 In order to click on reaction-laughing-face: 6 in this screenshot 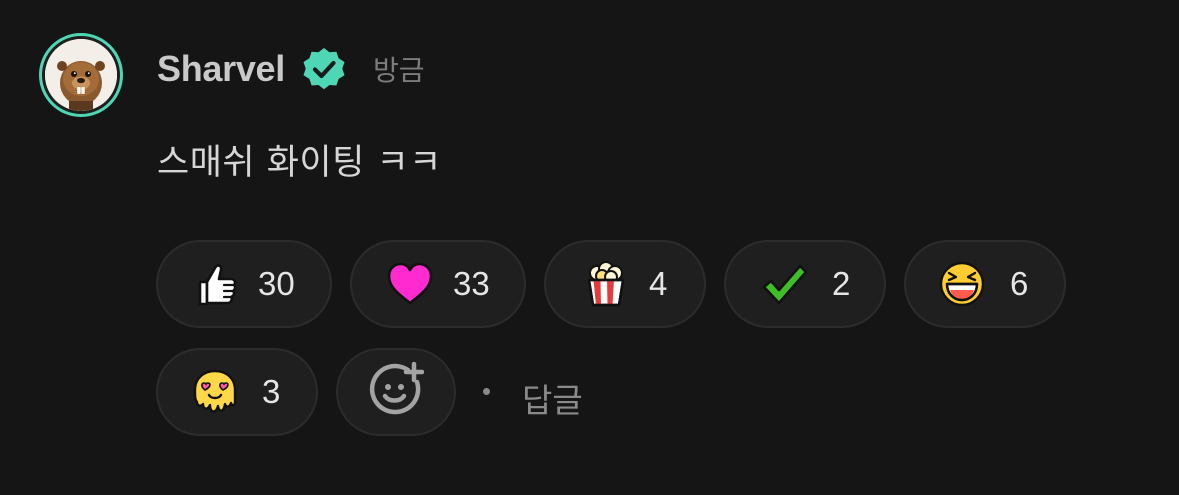, I will do `click(985, 284)`.